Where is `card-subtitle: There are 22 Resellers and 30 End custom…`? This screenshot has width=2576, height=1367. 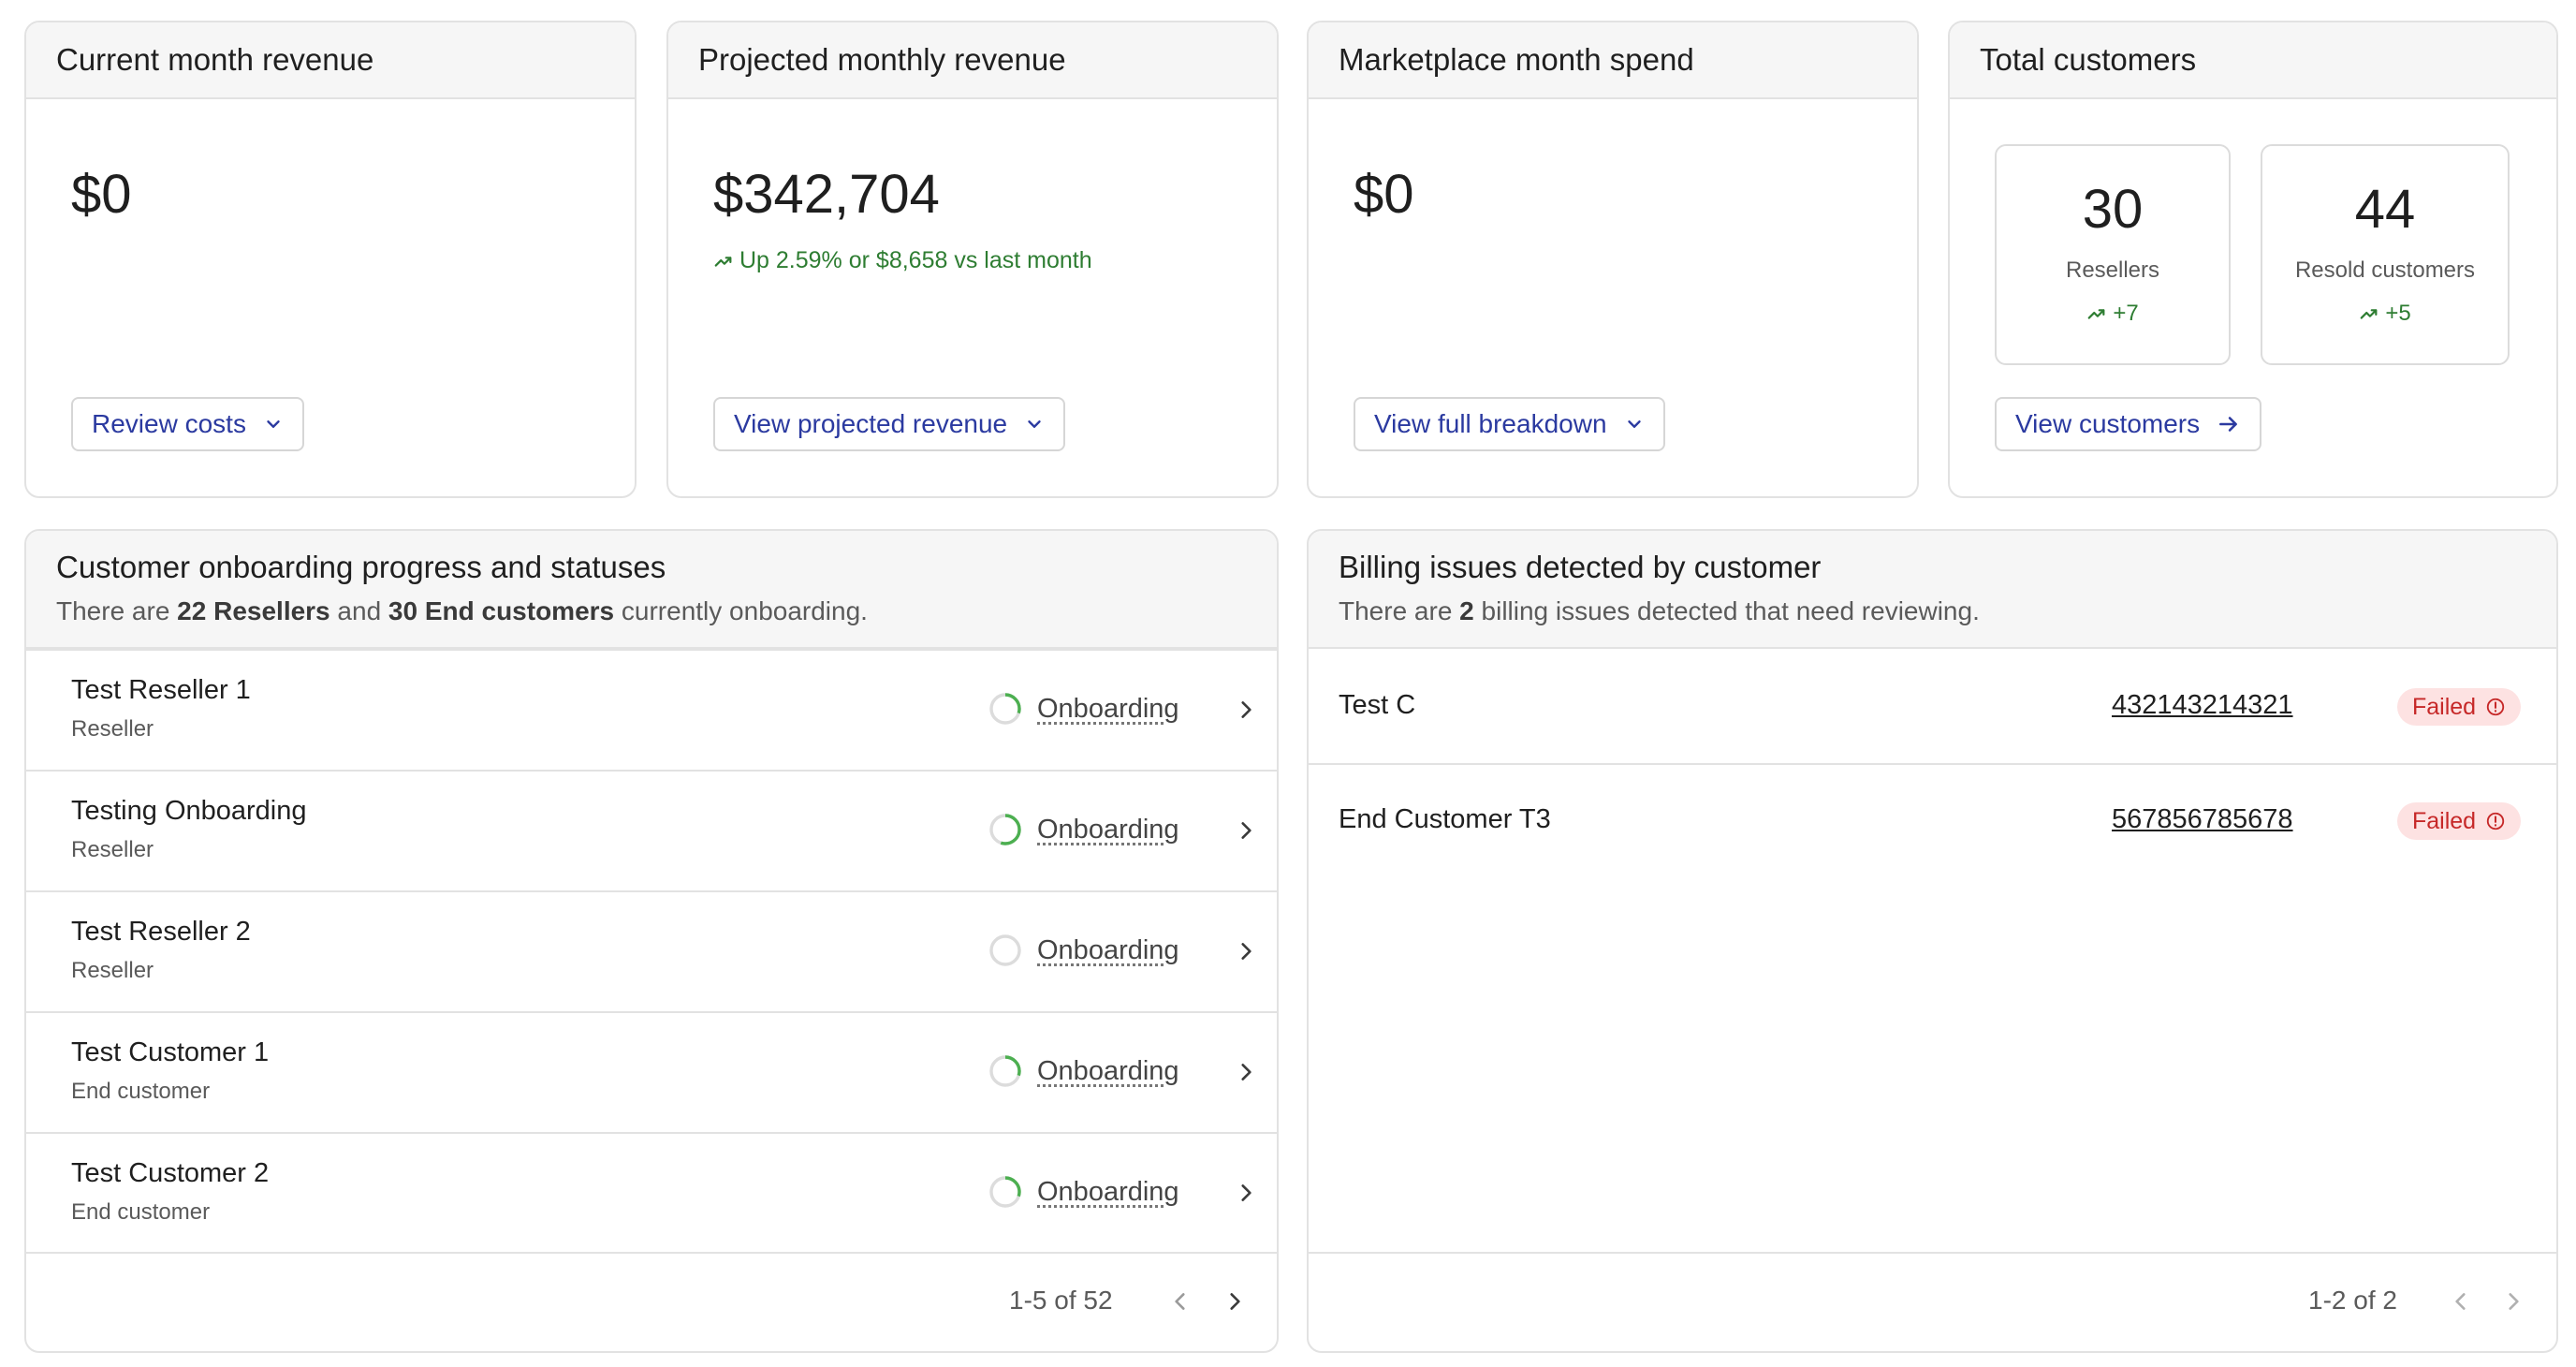 card-subtitle: There are 22 Resellers and 30 End custom… is located at coordinates (462, 610).